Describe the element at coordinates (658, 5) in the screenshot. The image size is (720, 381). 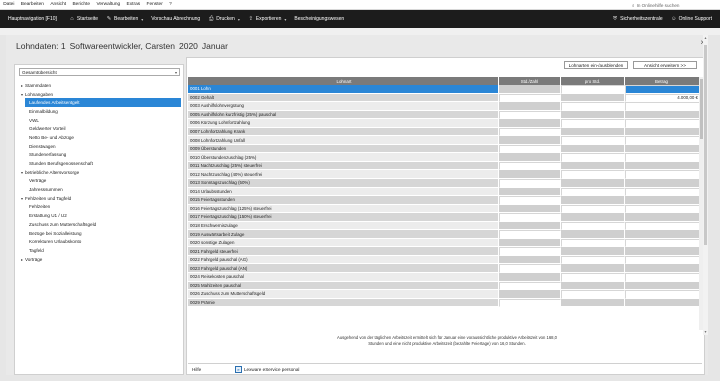
I see `search-input: In Onlinehilfe suchen` at that location.